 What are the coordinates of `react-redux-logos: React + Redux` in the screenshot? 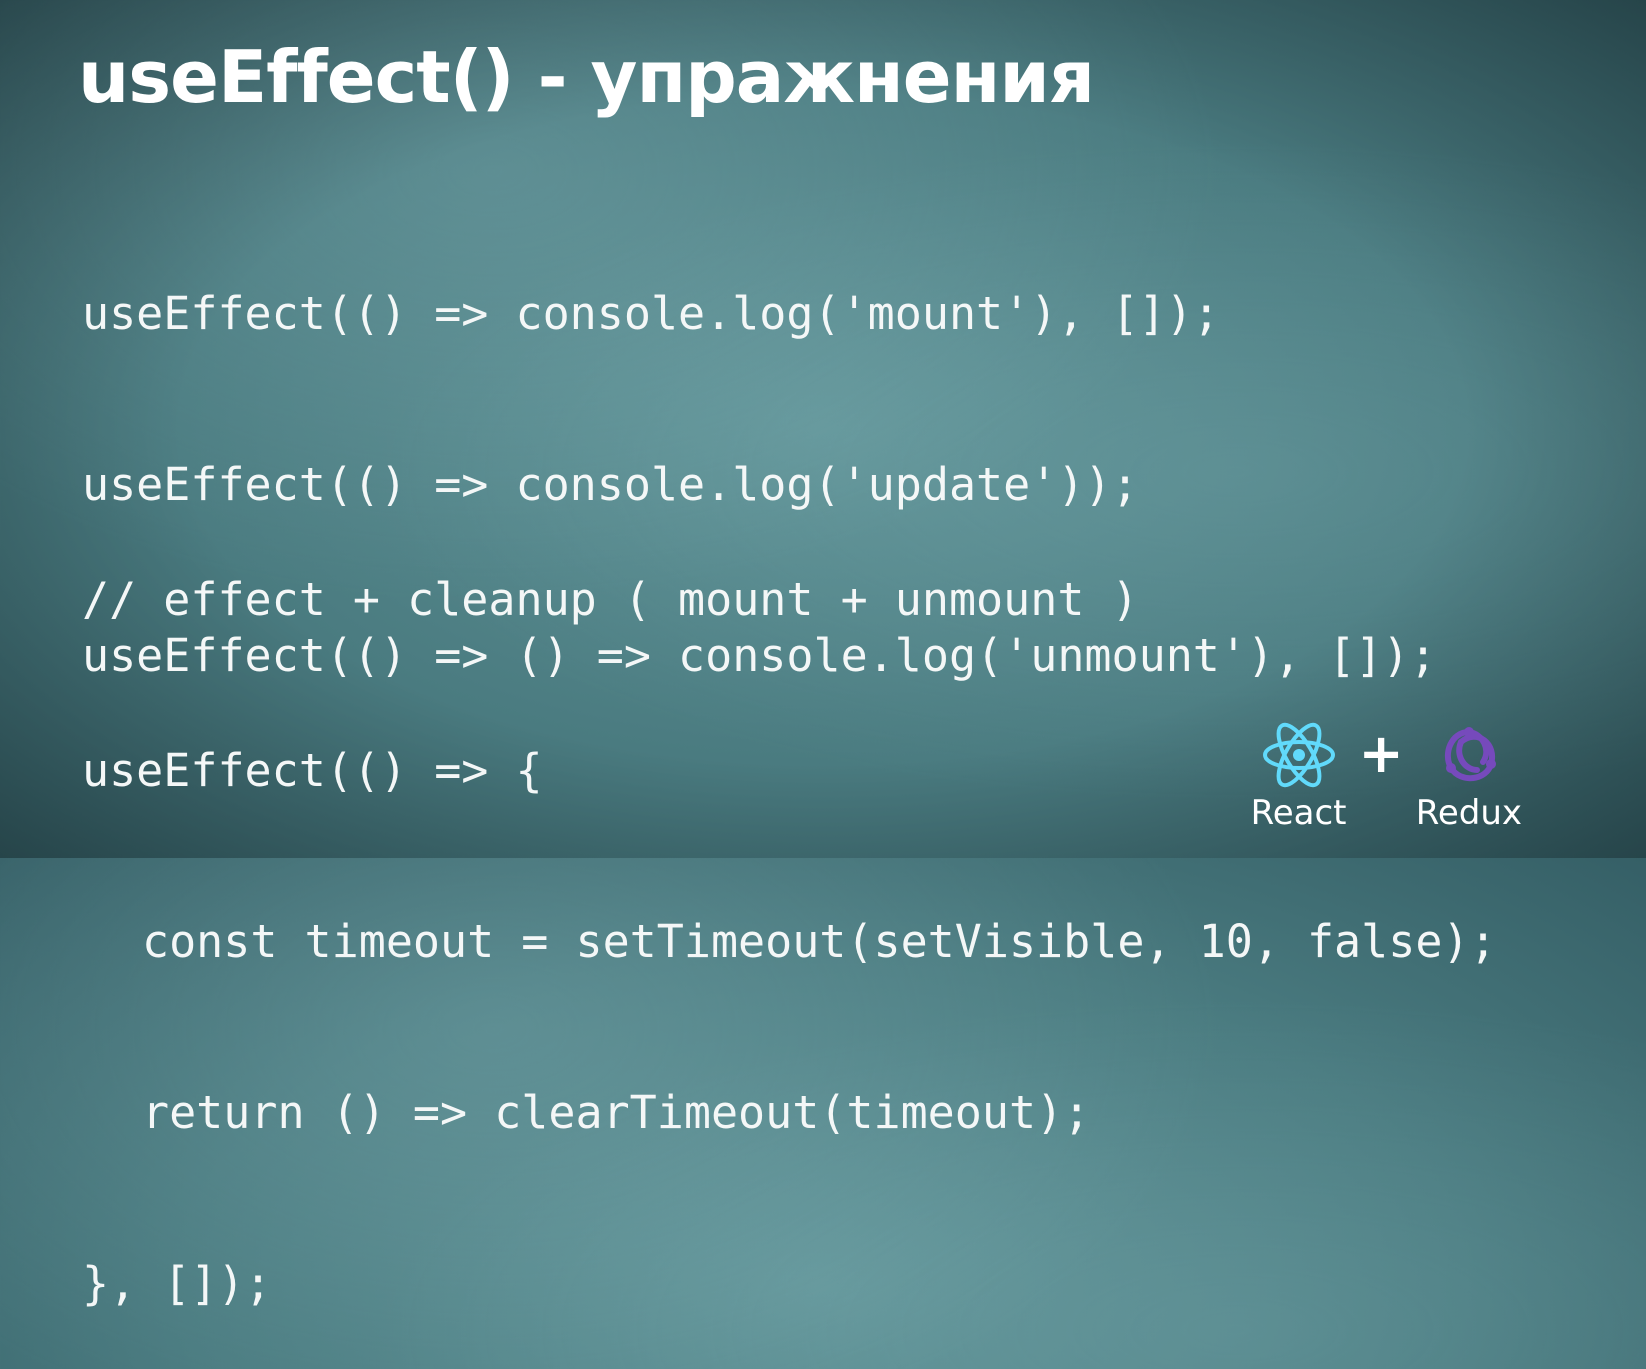 It's located at (1386, 775).